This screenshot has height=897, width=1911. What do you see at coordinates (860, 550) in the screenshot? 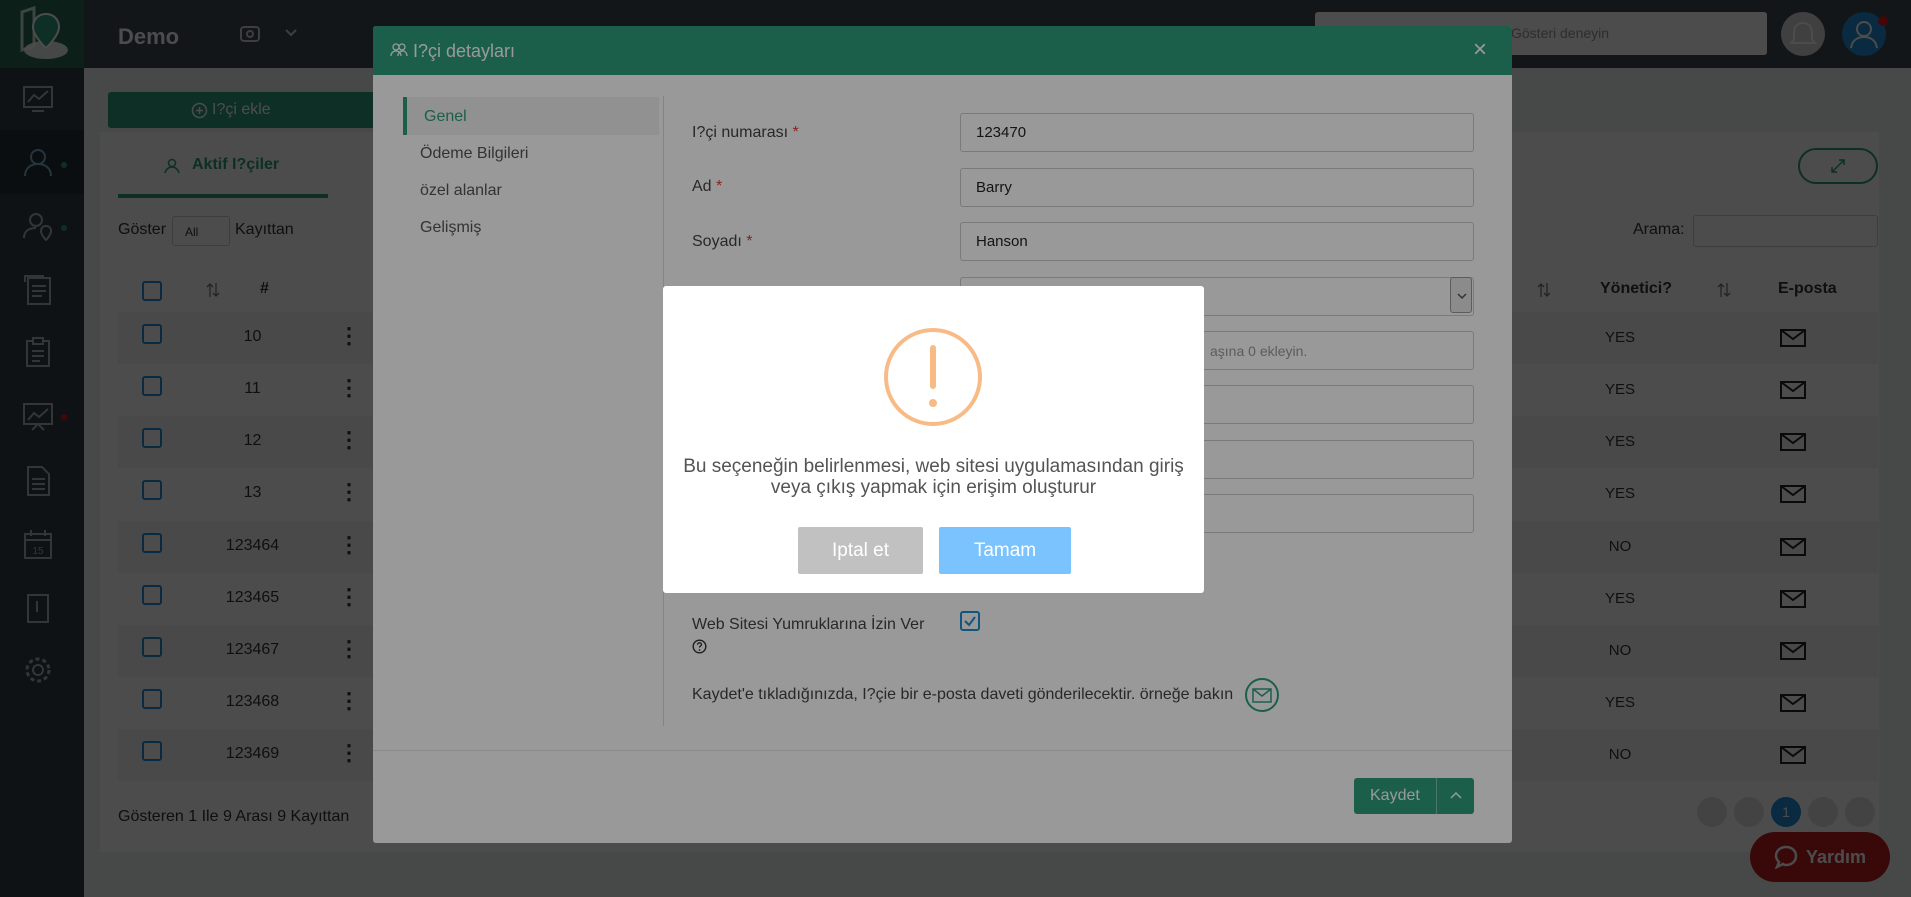
I see `alert-cancel-button: Iptal et` at bounding box center [860, 550].